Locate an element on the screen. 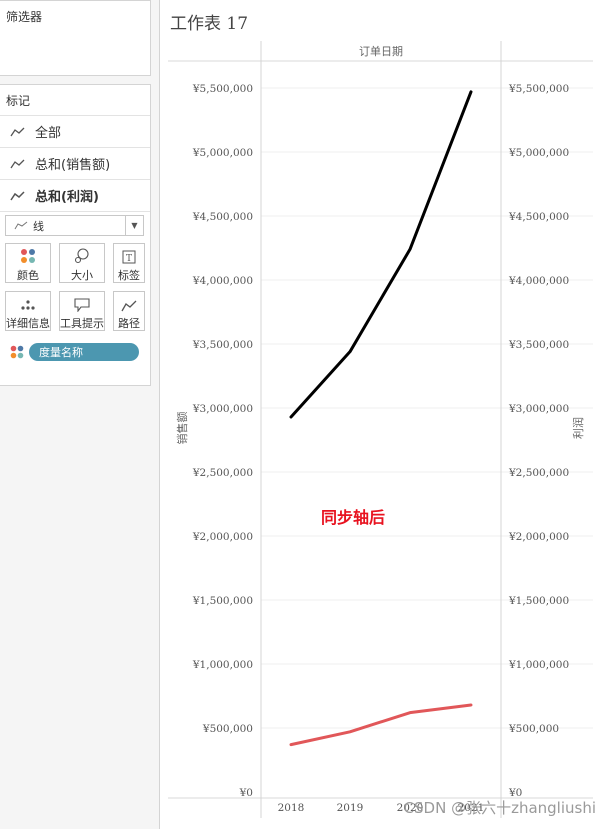 This screenshot has width=602, height=829. tooltip-button-label: 工具提示 is located at coordinates (82, 323).